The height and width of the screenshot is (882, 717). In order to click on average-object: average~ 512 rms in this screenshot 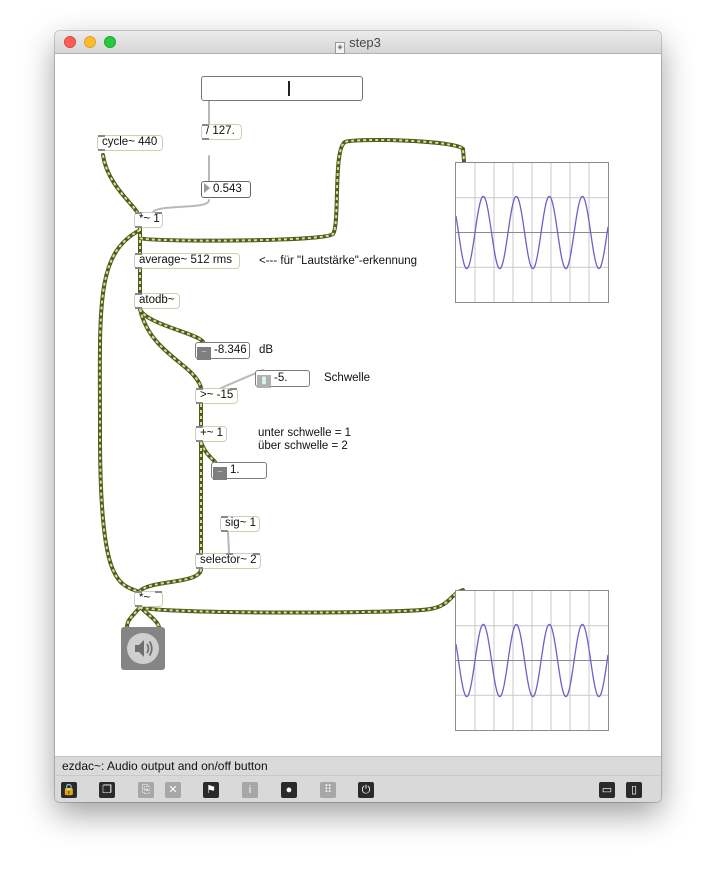, I will do `click(187, 261)`.